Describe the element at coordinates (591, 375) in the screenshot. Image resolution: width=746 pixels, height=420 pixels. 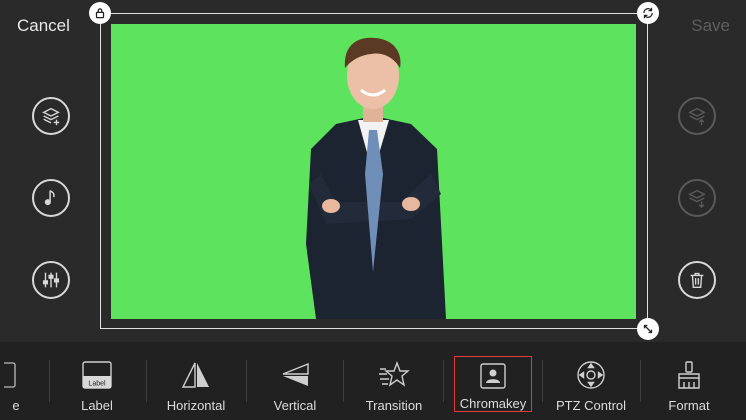
I see `ptz-control-icon` at that location.